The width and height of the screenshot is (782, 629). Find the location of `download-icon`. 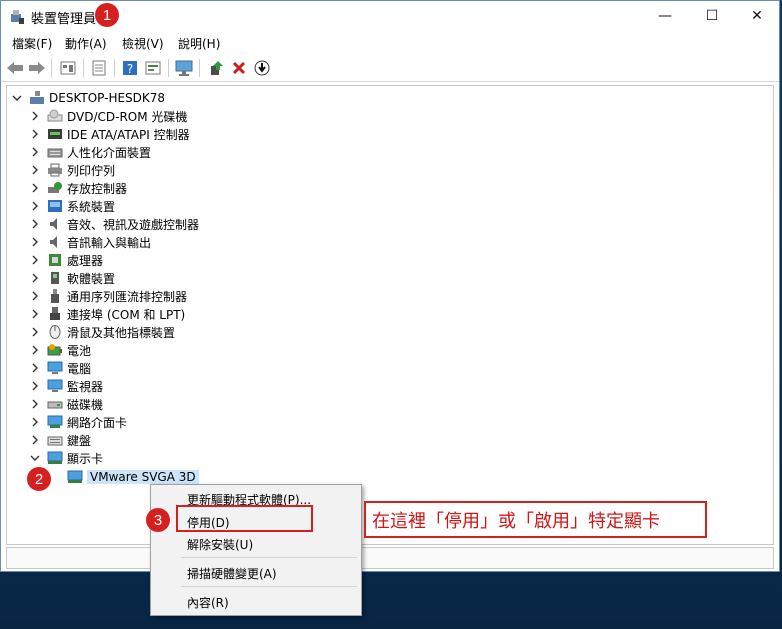

download-icon is located at coordinates (262, 68).